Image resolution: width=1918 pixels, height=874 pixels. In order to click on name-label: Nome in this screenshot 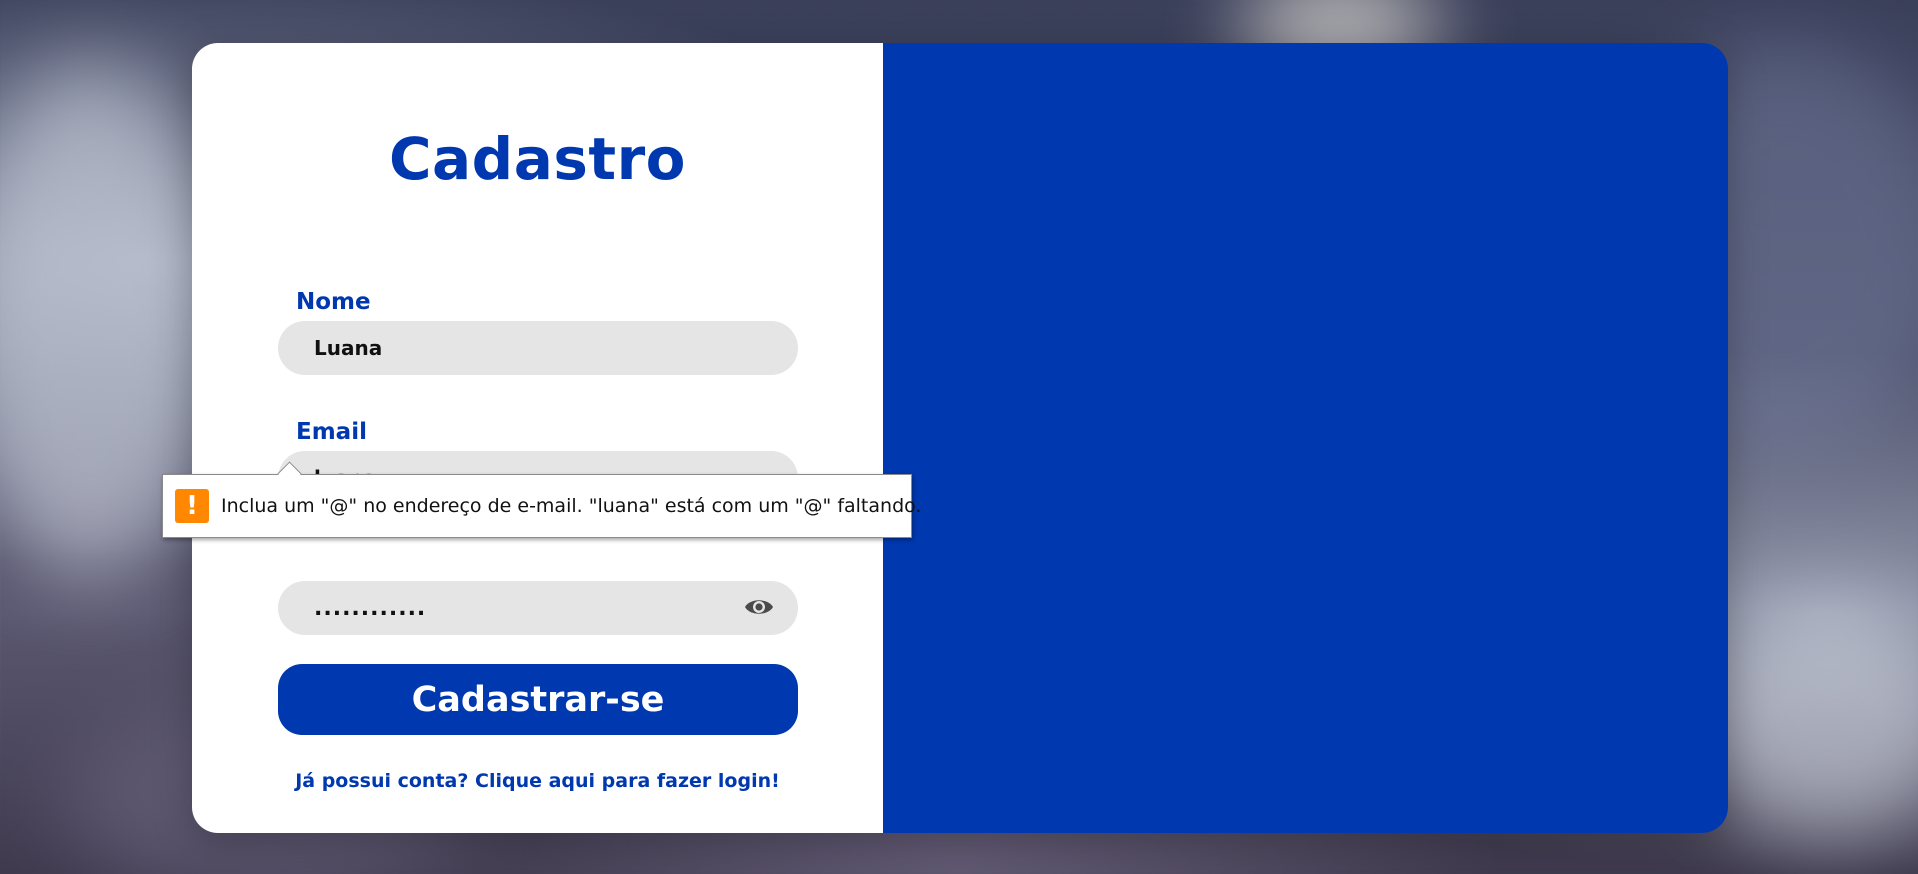, I will do `click(333, 302)`.